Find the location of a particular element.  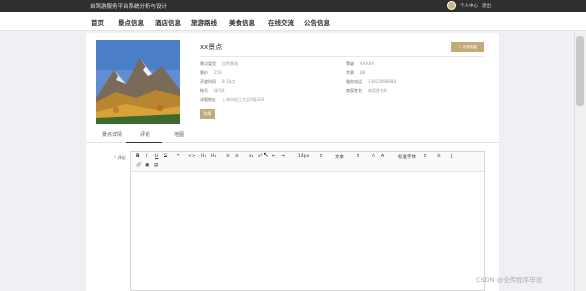

field-price: 票价 258 is located at coordinates (211, 72).